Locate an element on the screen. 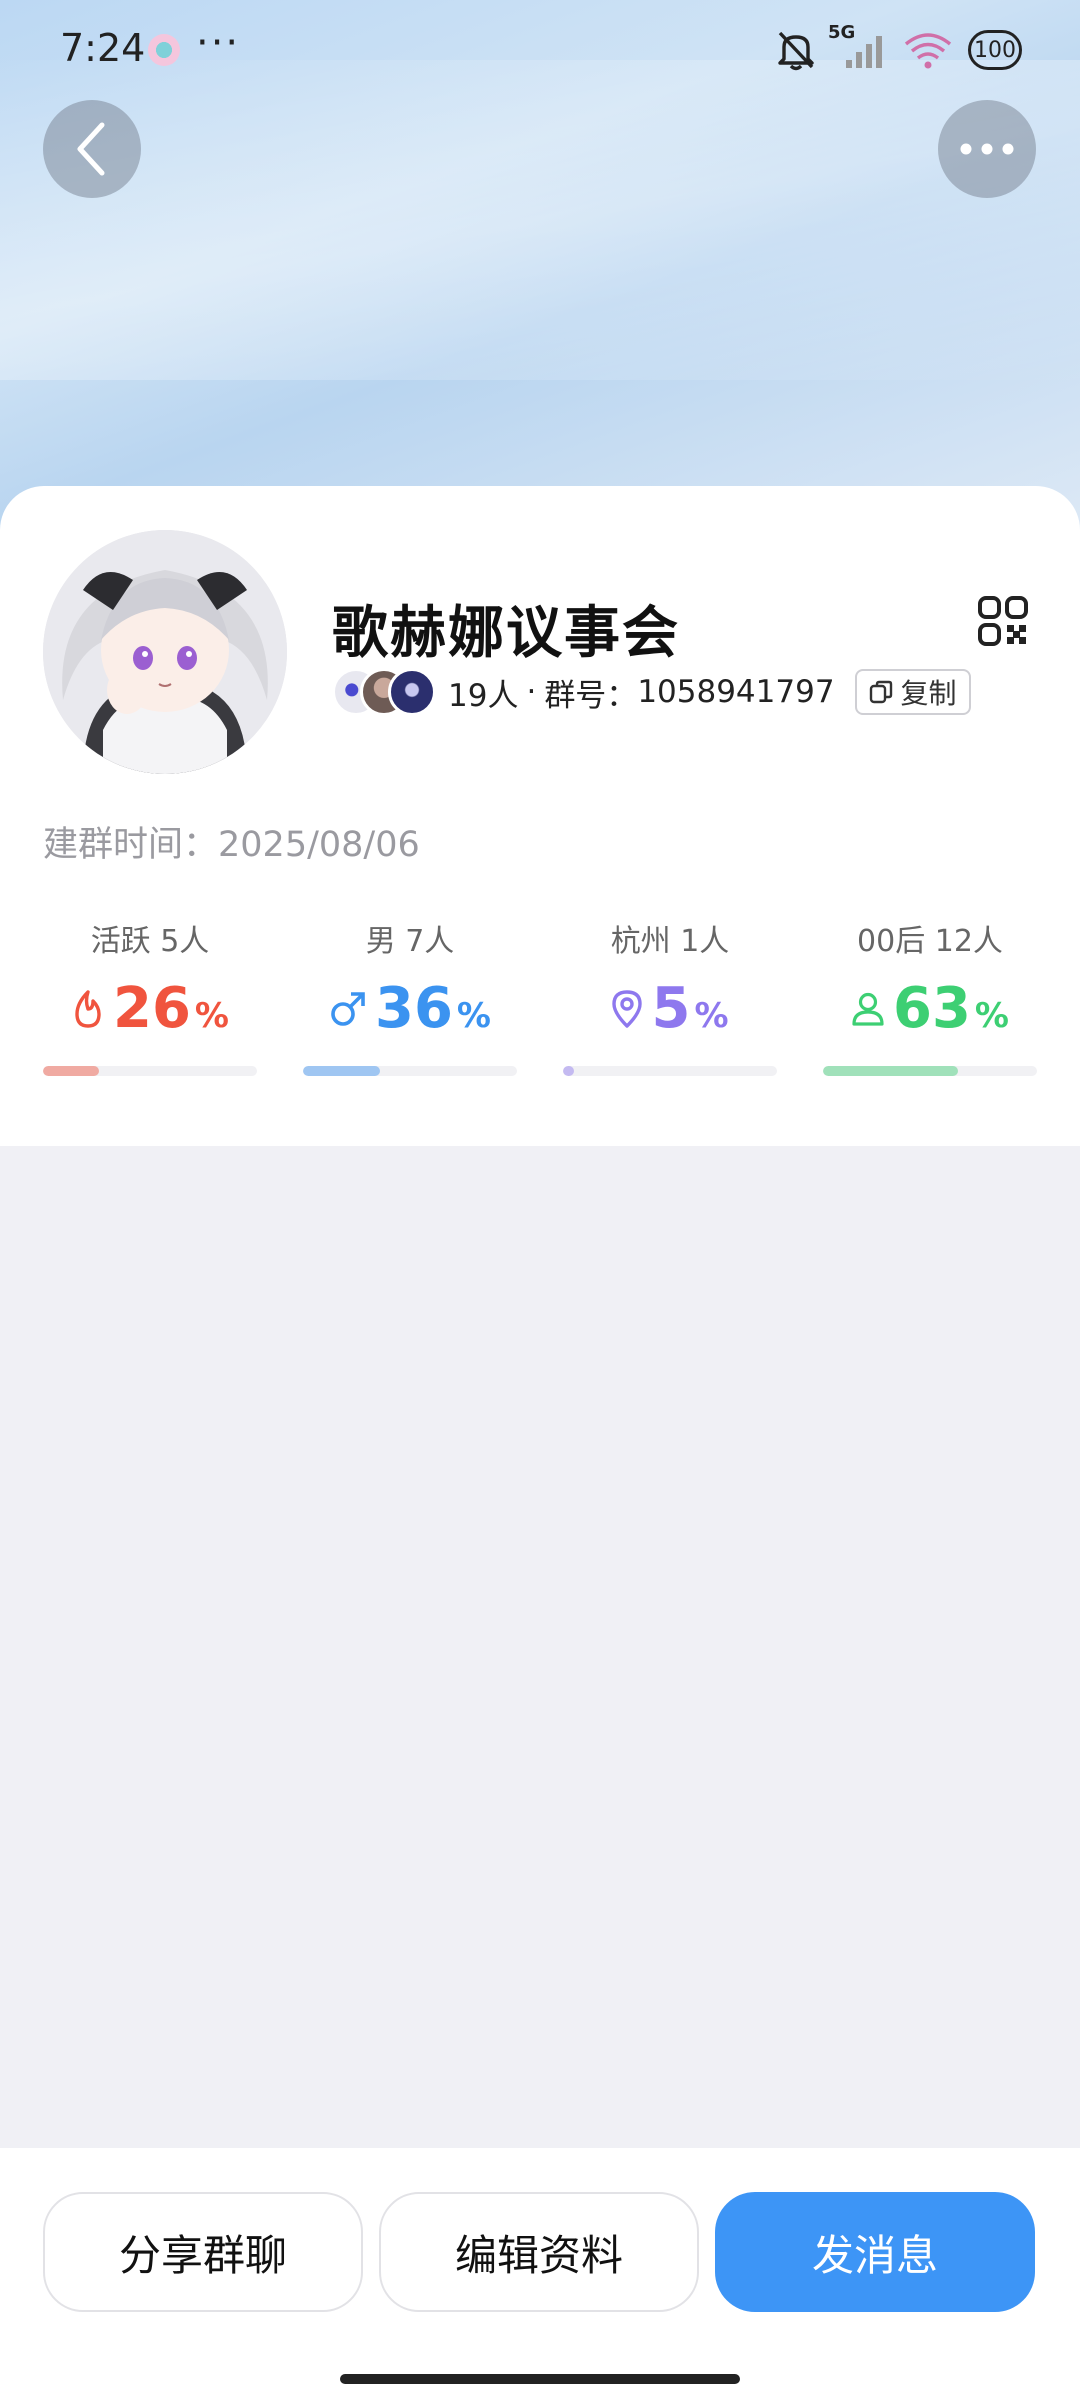  back-button is located at coordinates (92, 149).